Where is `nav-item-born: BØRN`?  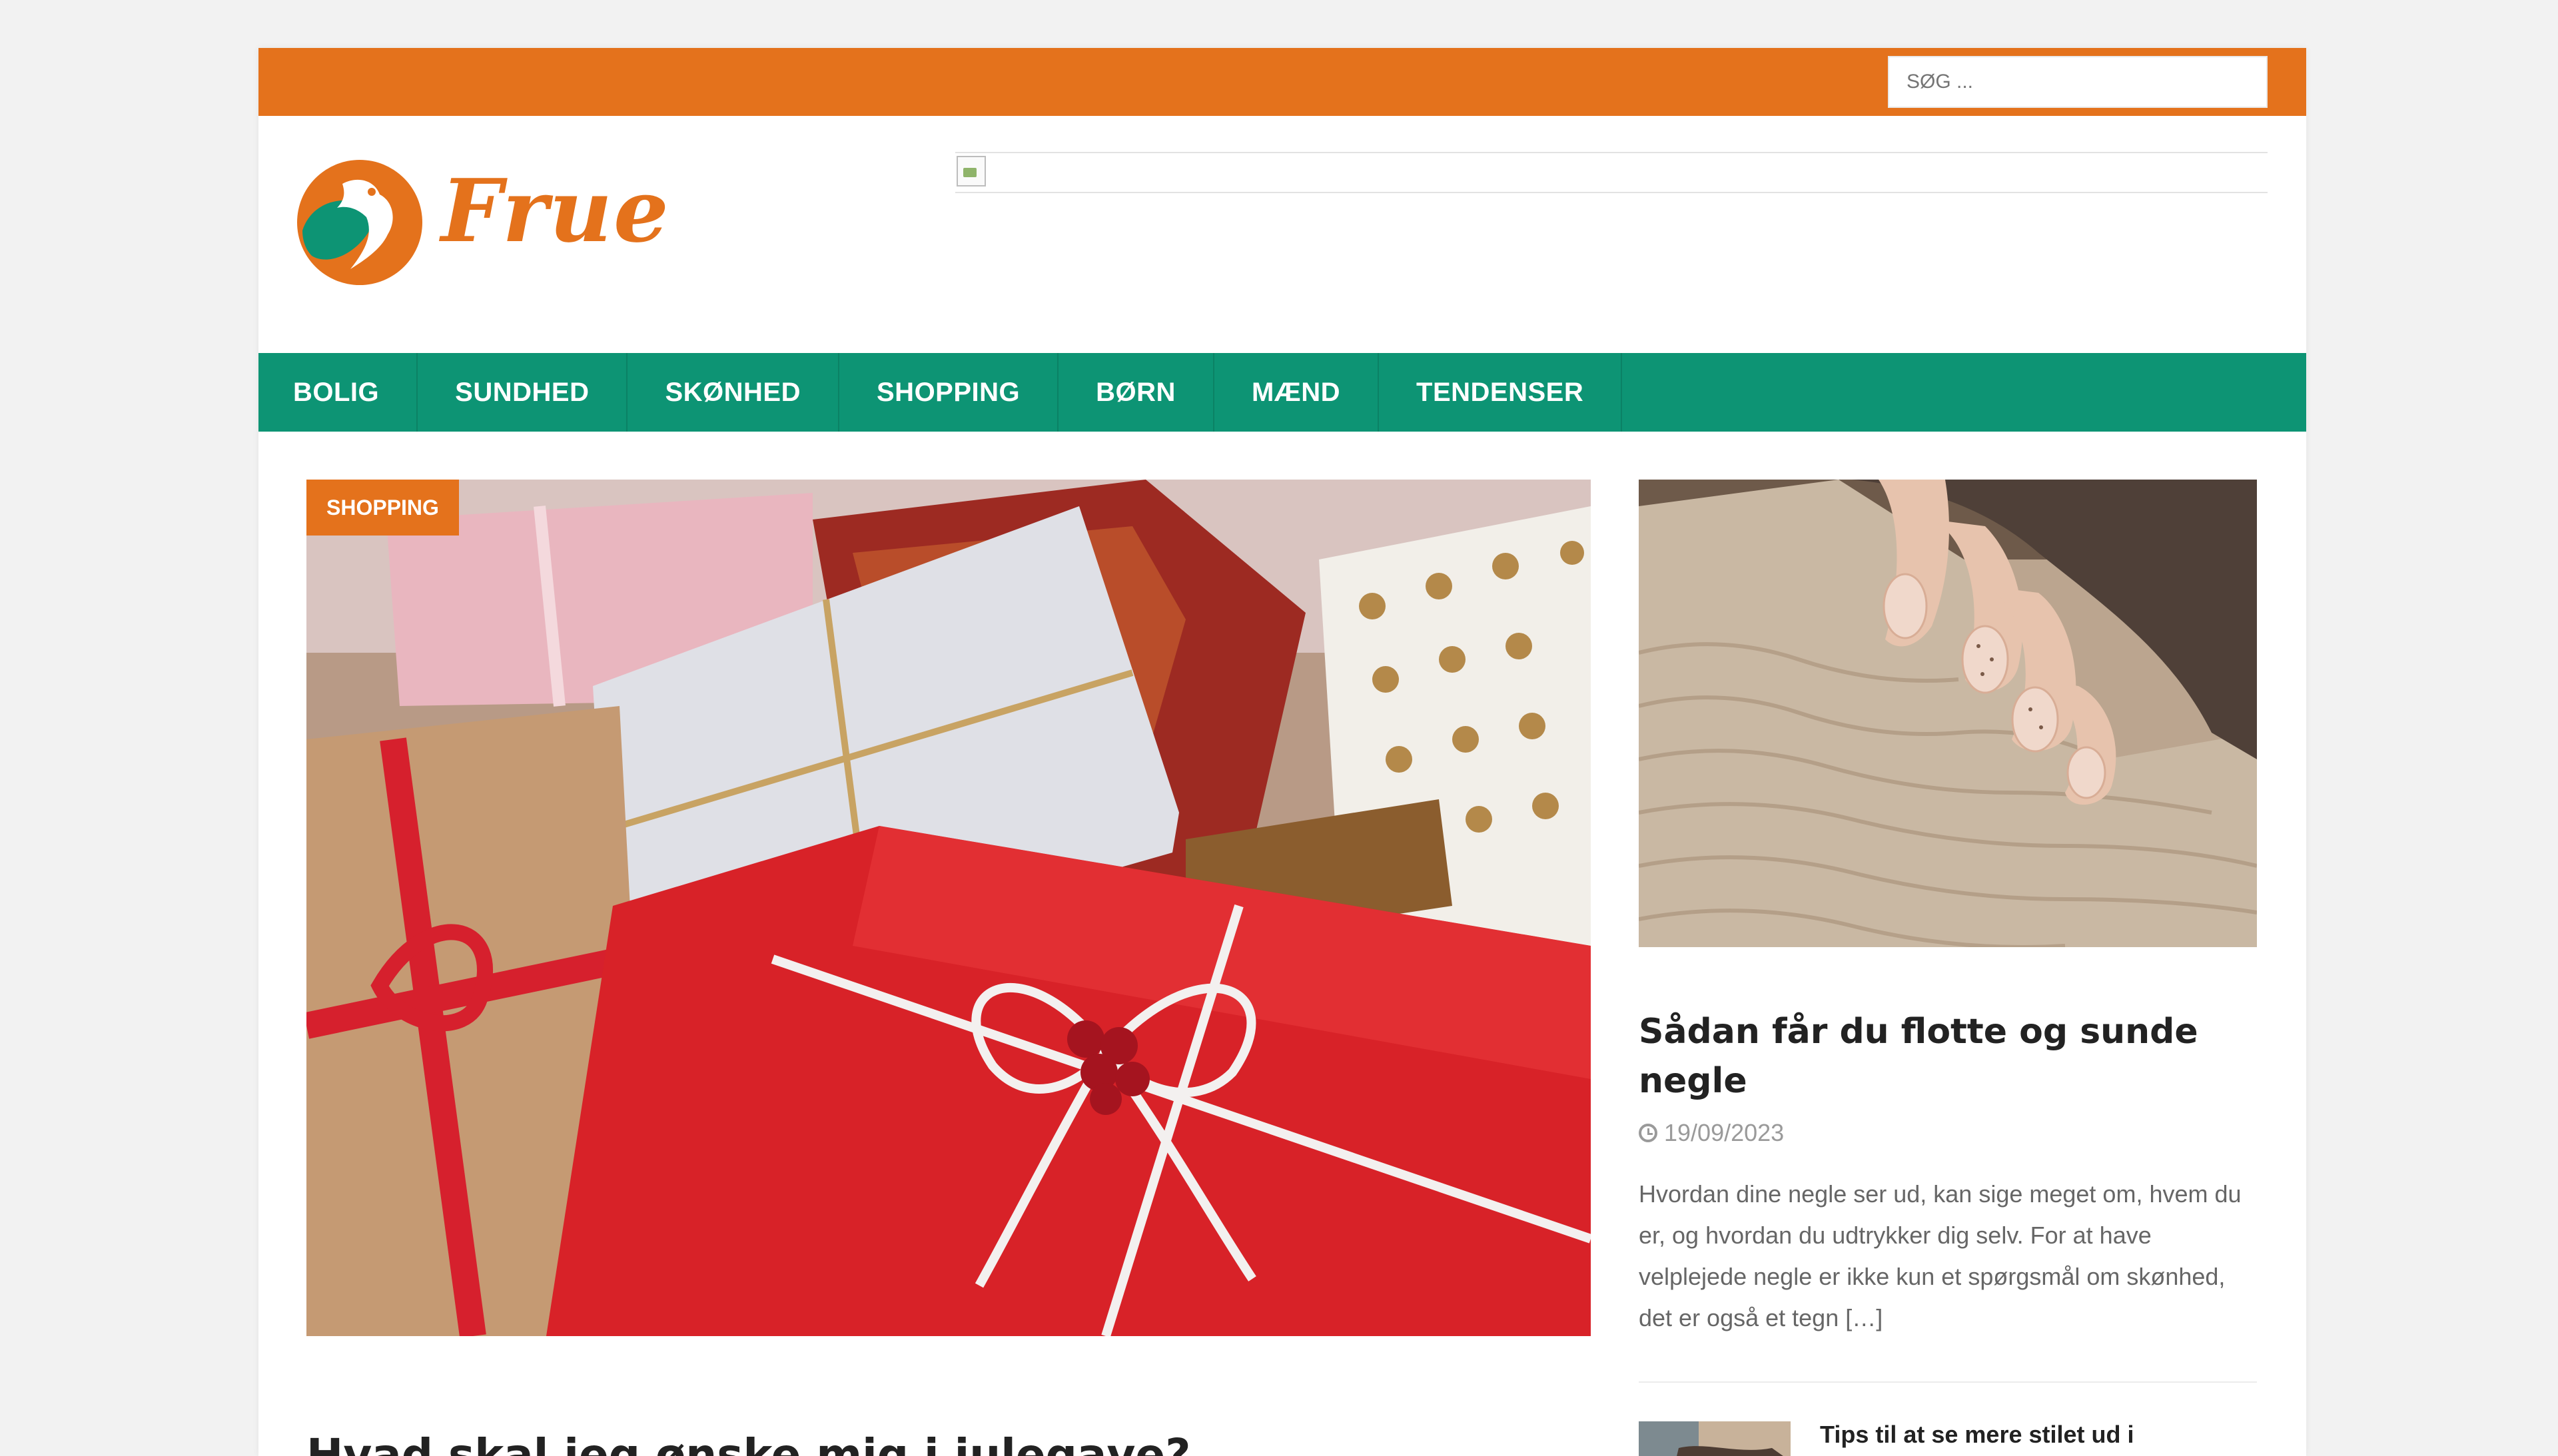 nav-item-born: BØRN is located at coordinates (1136, 392).